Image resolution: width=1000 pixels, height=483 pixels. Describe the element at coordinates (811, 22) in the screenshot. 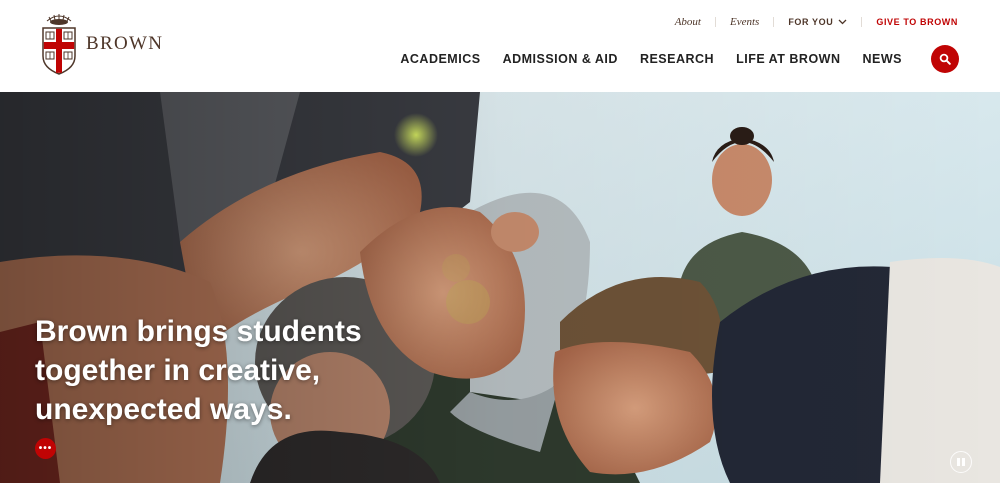

I see `for-you-label: FOR YOU` at that location.